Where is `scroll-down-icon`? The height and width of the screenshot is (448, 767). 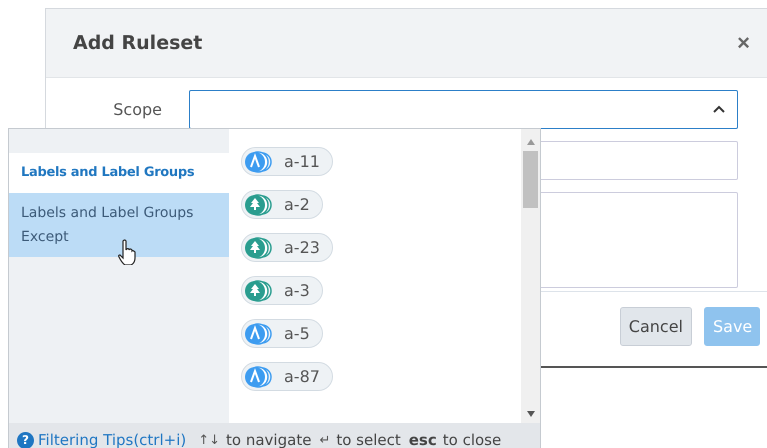 scroll-down-icon is located at coordinates (530, 414).